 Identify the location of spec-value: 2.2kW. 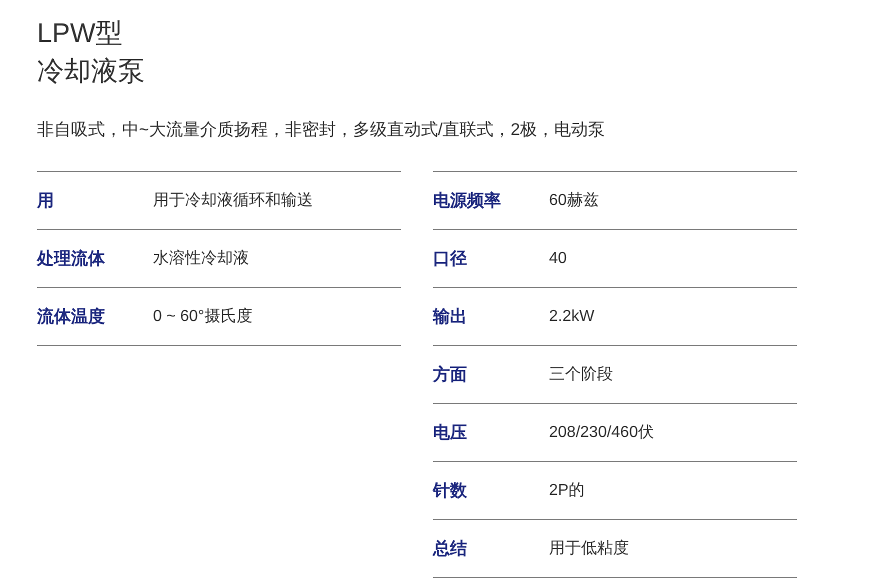
(571, 316).